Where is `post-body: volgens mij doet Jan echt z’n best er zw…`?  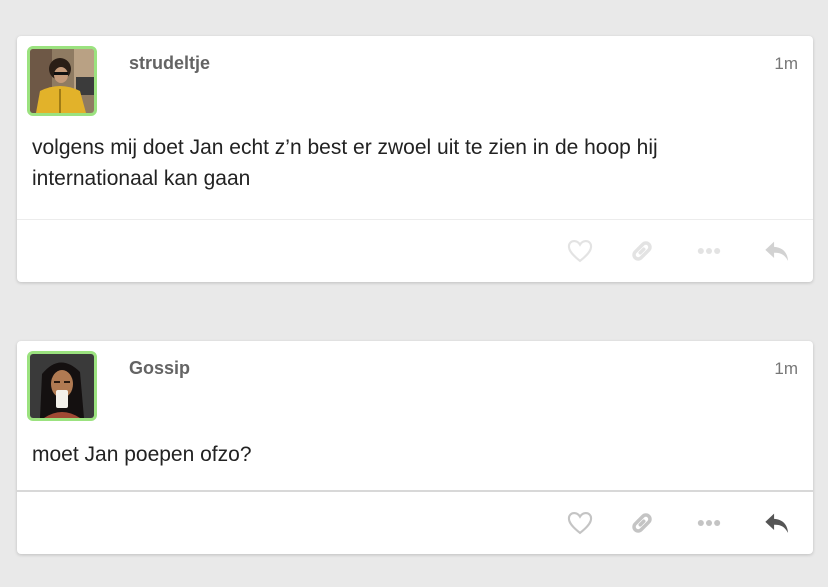 post-body: volgens mij doet Jan echt z’n best er zw… is located at coordinates (345, 163).